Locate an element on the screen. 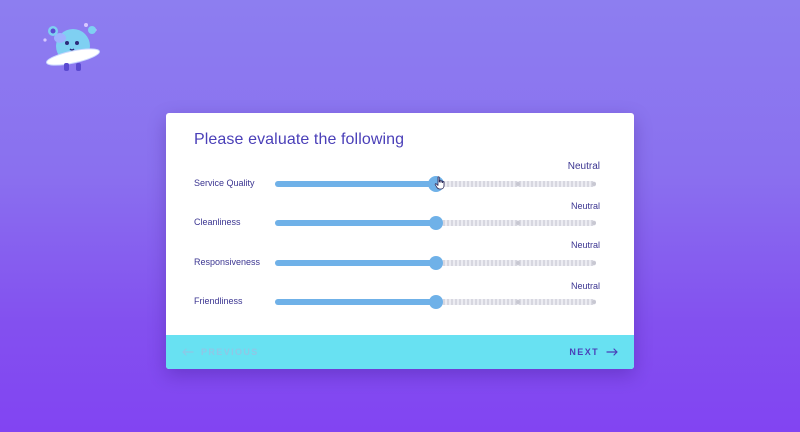  rating-label: Responsiveness is located at coordinates (227, 262).